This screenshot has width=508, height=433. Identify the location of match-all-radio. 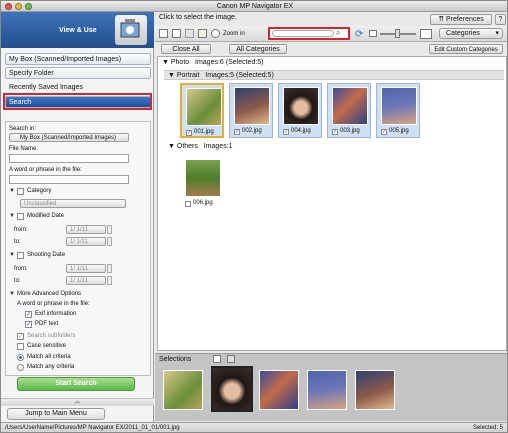
(20, 357).